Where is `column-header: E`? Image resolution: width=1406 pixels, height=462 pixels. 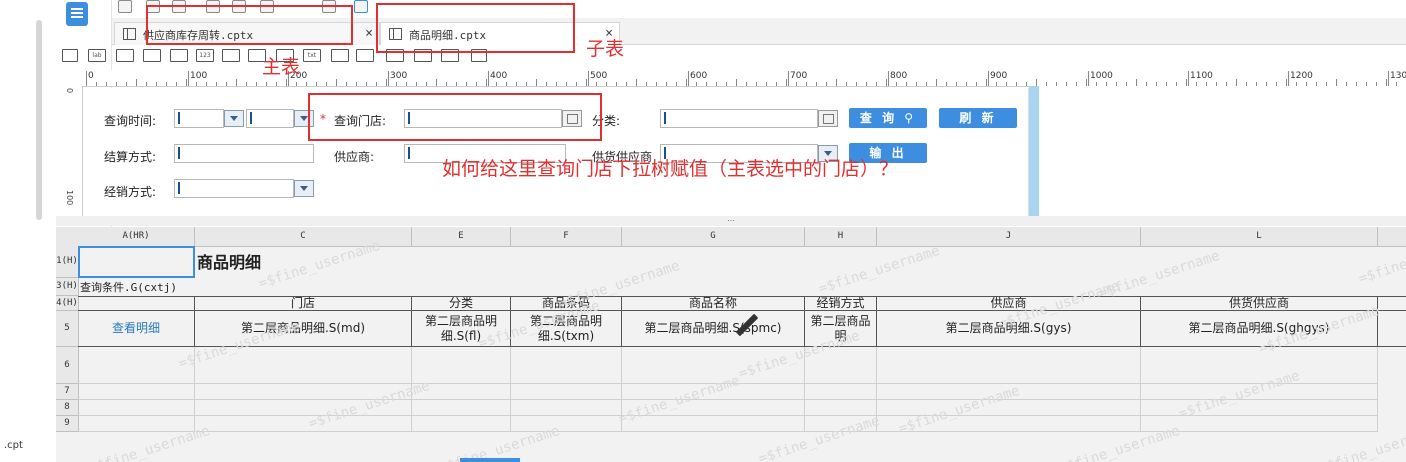
column-header: E is located at coordinates (461, 237).